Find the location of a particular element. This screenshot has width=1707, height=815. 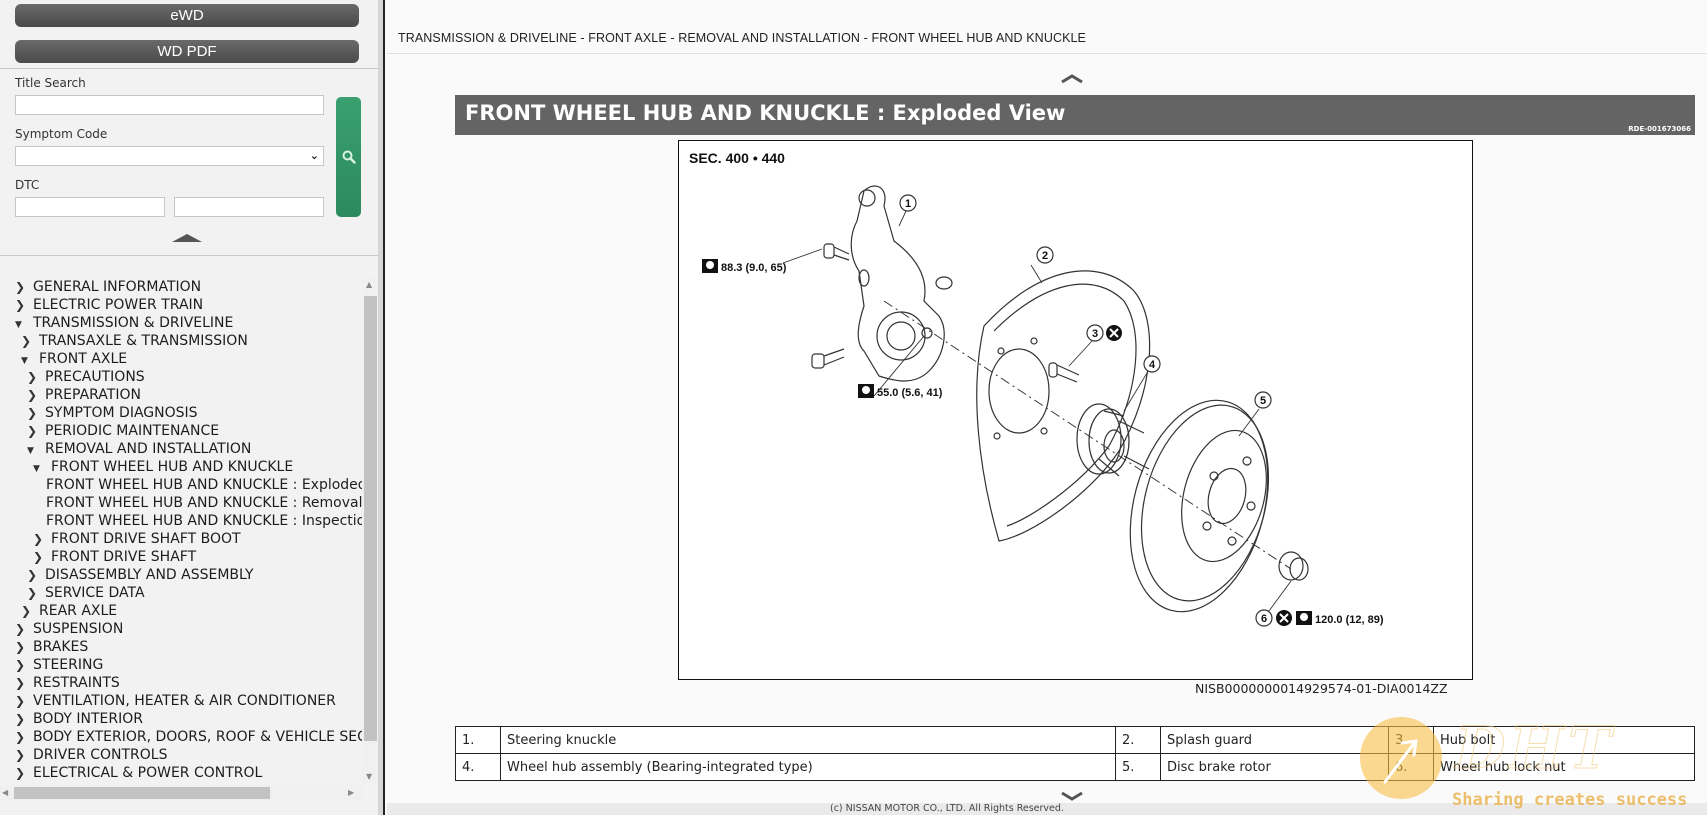

scroll-down-arrow-icon: ▼ is located at coordinates (369, 776).